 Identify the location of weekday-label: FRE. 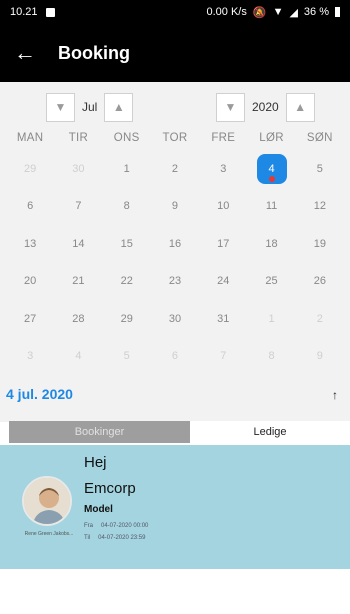
(223, 138).